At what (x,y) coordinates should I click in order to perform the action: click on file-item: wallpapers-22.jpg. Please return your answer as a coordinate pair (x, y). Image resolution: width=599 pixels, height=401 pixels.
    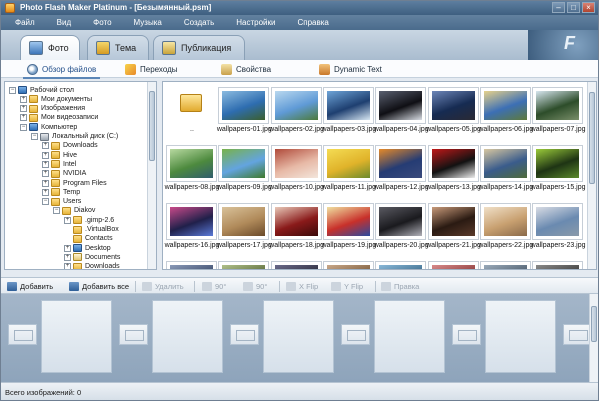
    Looking at the image, I should click on (505, 226).